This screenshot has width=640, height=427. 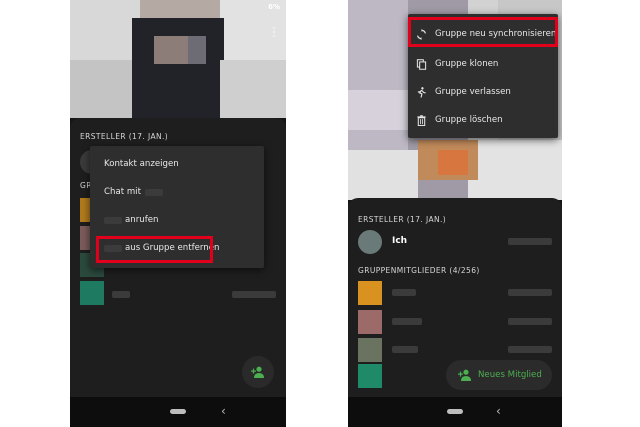 What do you see at coordinates (274, 7) in the screenshot?
I see `battery-status: 6%` at bounding box center [274, 7].